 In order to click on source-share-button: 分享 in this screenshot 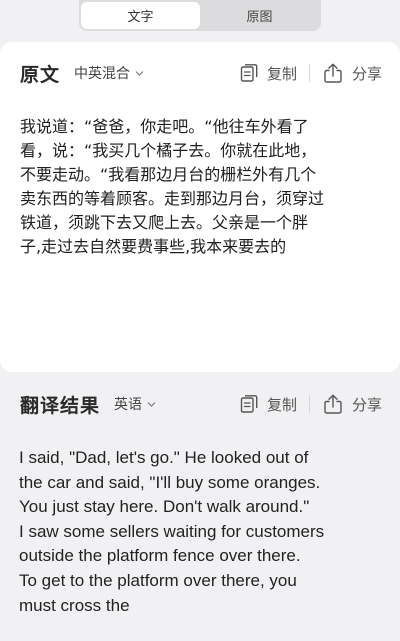, I will do `click(352, 73)`.